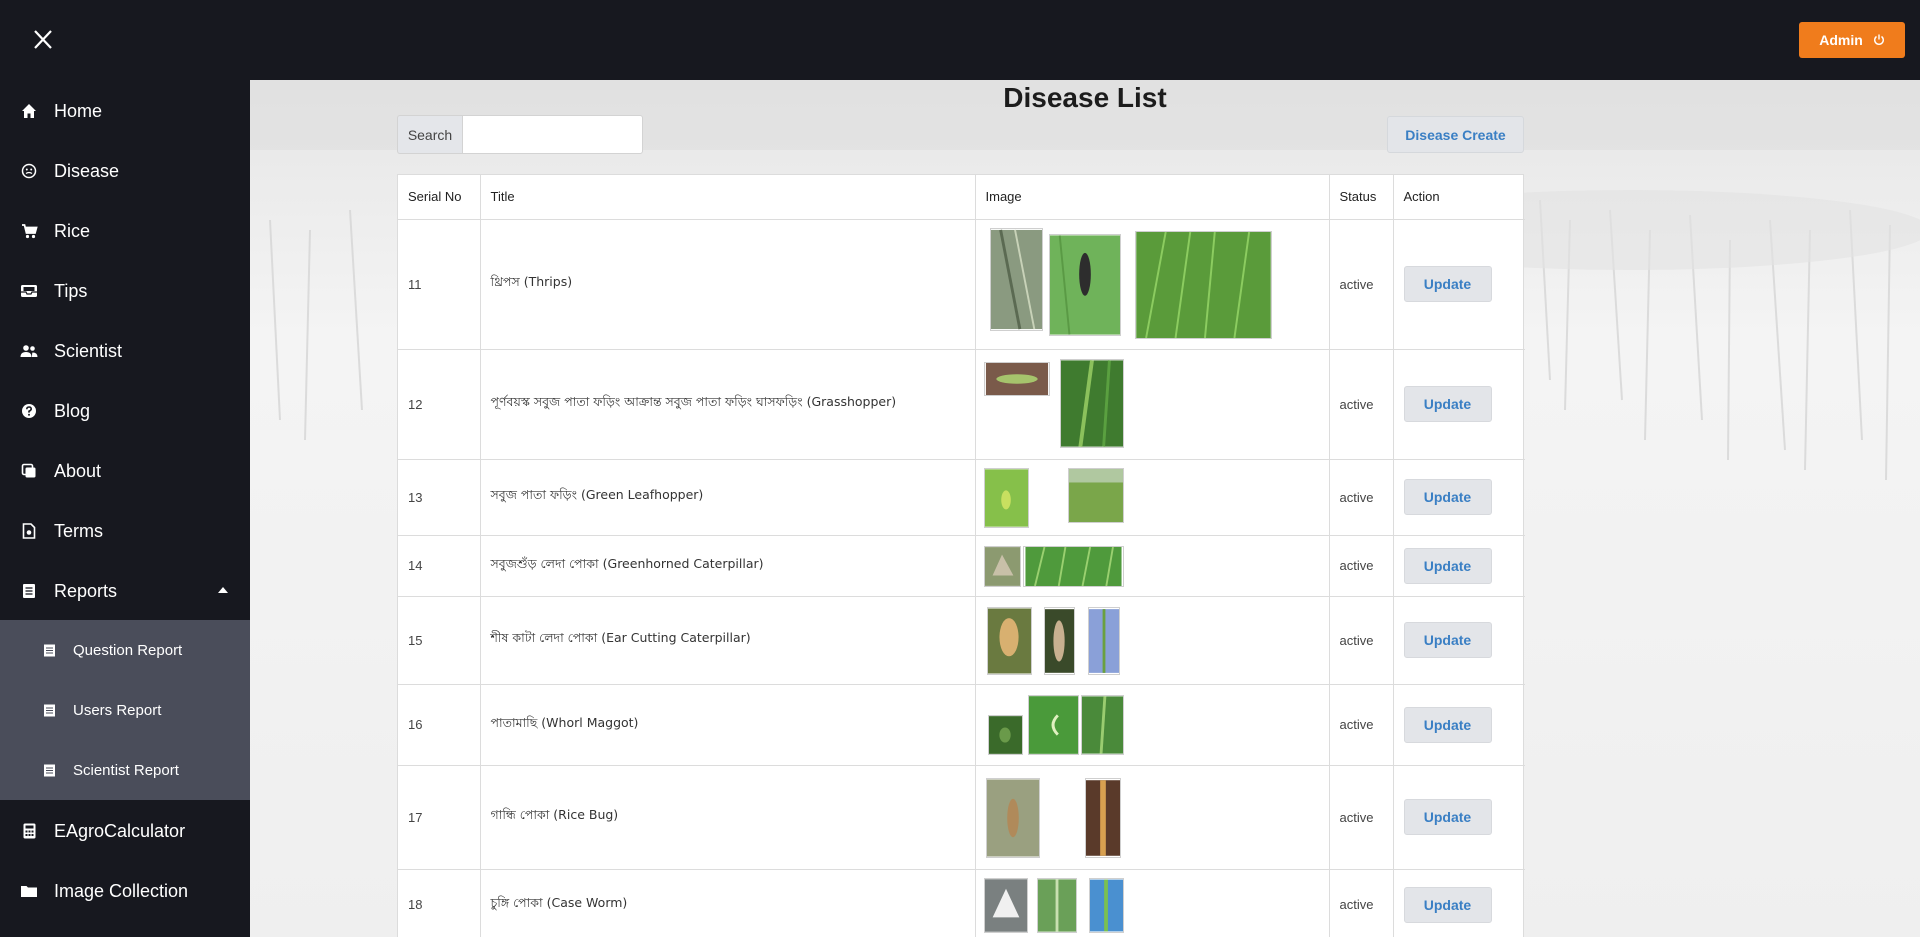  What do you see at coordinates (29, 531) in the screenshot?
I see `document-icon` at bounding box center [29, 531].